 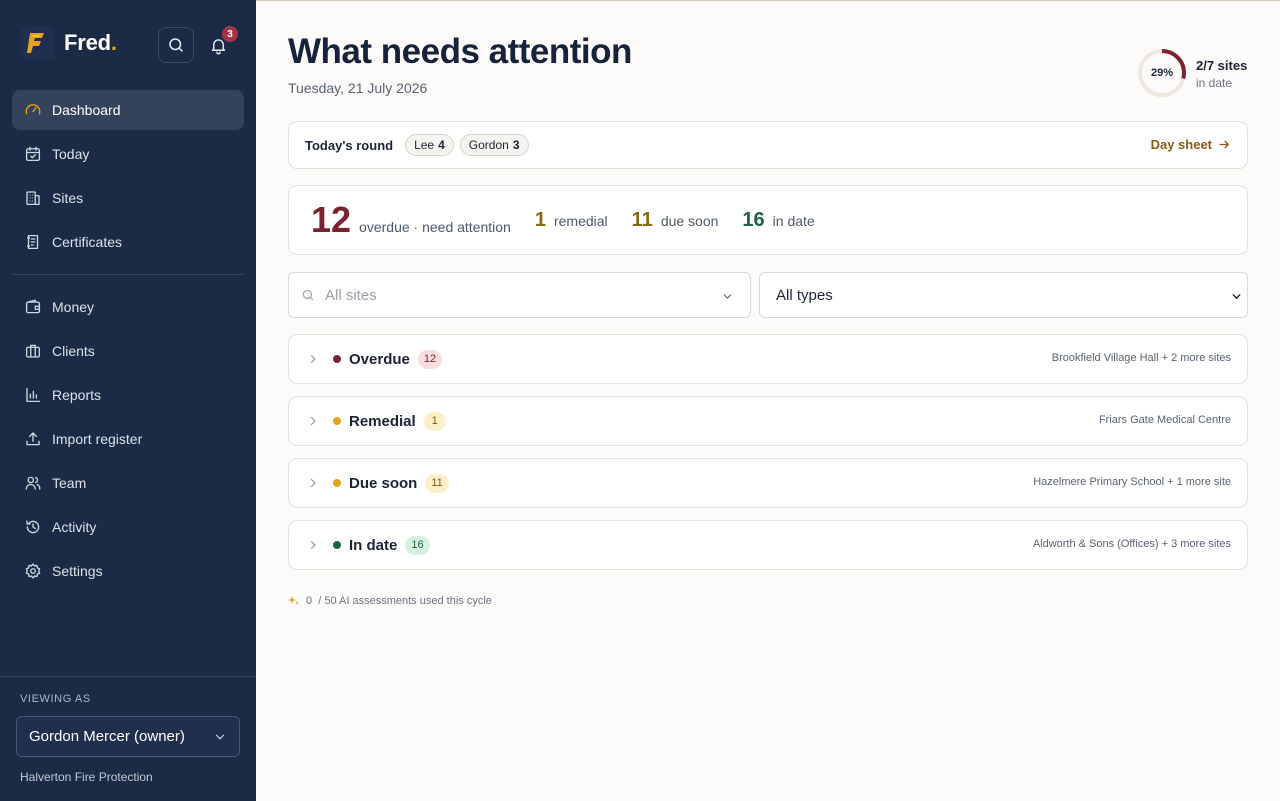 I want to click on viewing-as-value: Gordon Mercer (owner), so click(x=107, y=736).